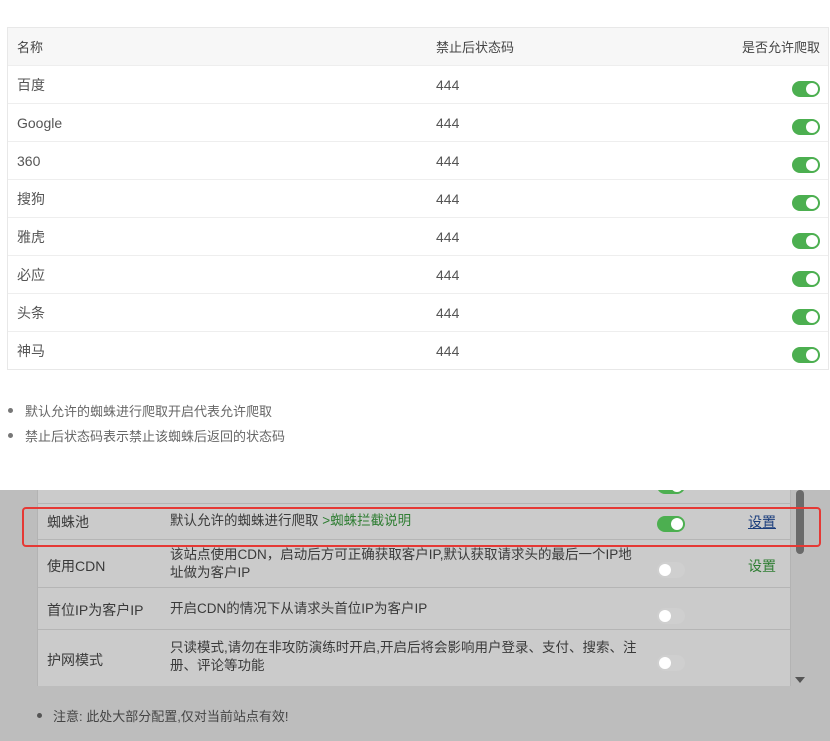 This screenshot has height=741, width=830. What do you see at coordinates (421, 527) in the screenshot?
I see `highlight-box` at bounding box center [421, 527].